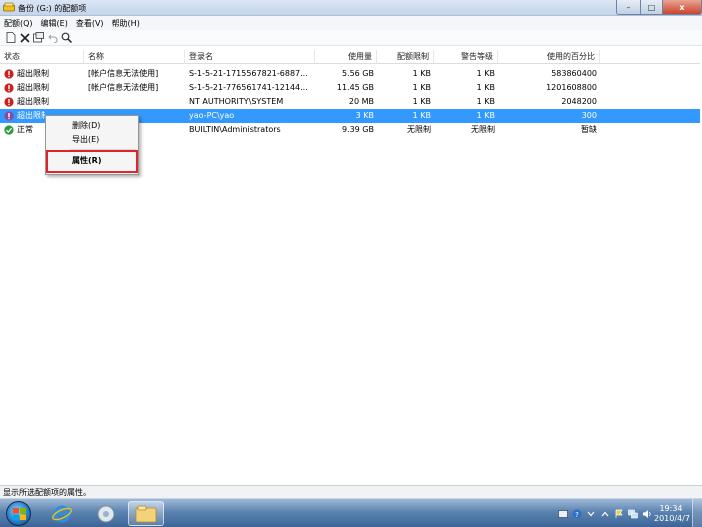 The width and height of the screenshot is (702, 527). I want to click on system-tray: ?, so click(603, 514).